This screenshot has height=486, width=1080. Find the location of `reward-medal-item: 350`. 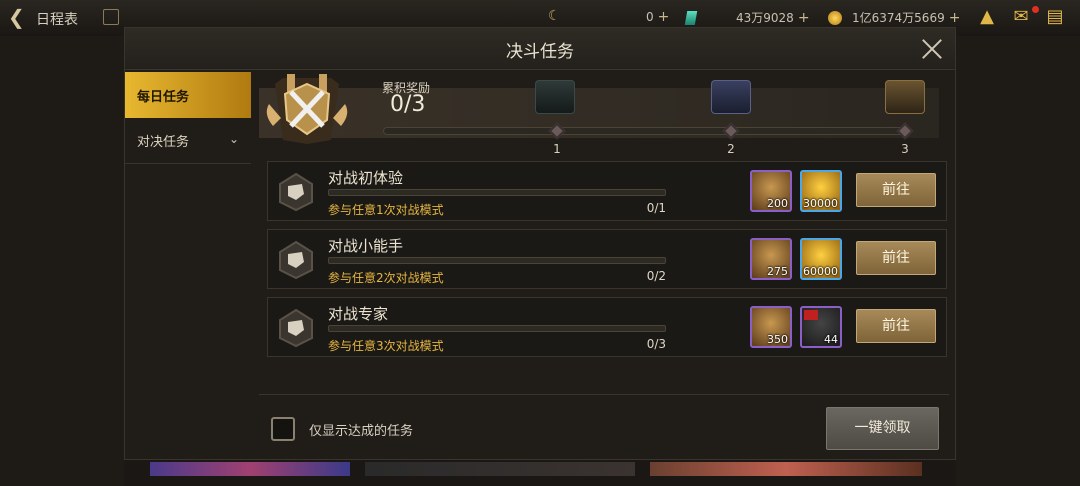

reward-medal-item: 350 is located at coordinates (771, 327).